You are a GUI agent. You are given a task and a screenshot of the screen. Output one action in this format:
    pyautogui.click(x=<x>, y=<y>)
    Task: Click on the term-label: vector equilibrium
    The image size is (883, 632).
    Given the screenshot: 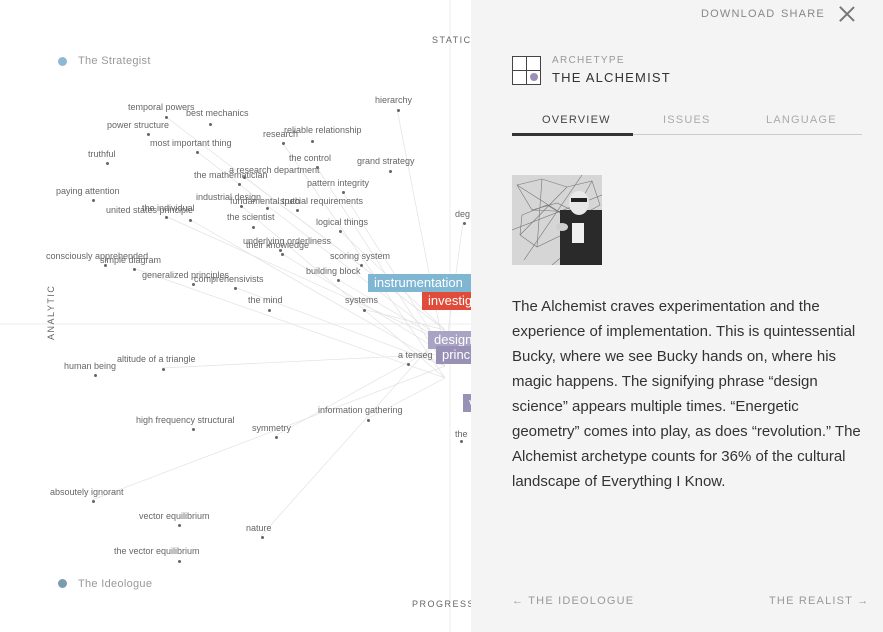 What is the action you would take?
    pyautogui.click(x=174, y=516)
    